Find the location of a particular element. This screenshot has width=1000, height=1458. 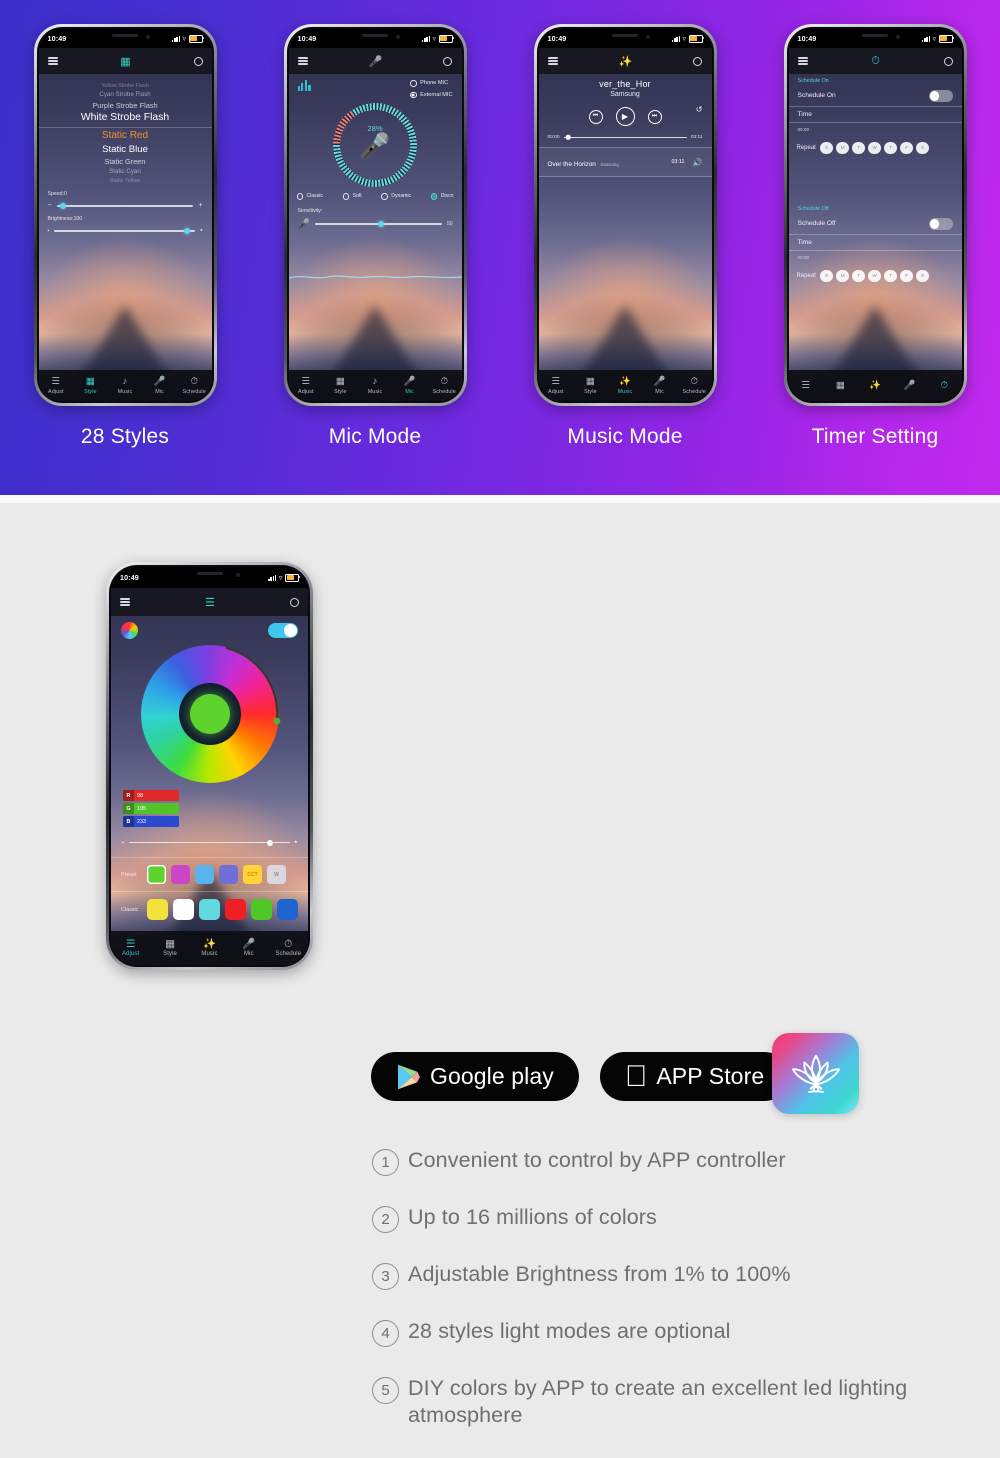

brightness-slider: ▪ ▪ is located at coordinates (125, 231).